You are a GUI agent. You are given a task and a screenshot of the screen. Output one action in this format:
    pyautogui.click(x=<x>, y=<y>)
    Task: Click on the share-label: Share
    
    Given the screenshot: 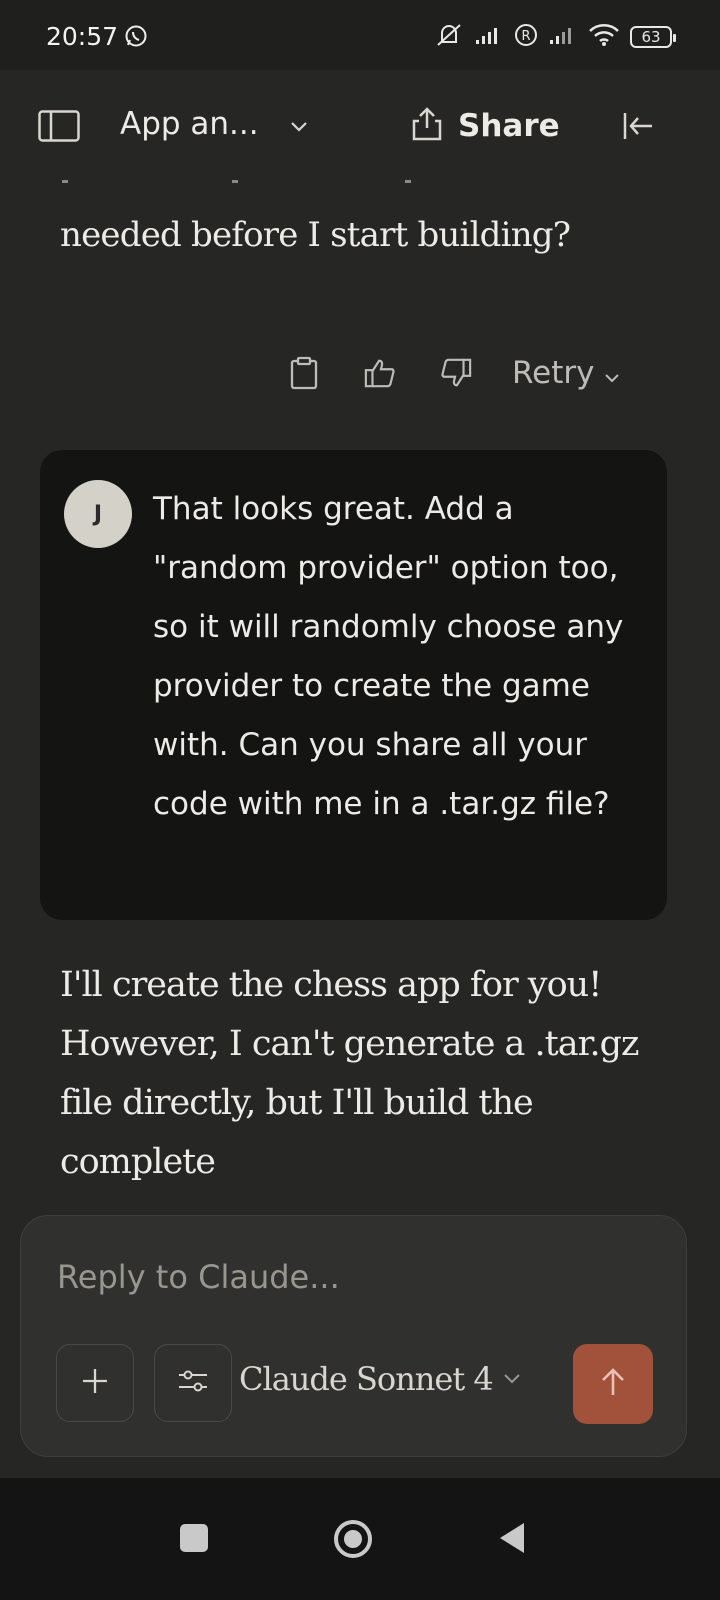 What is the action you would take?
    pyautogui.click(x=509, y=126)
    